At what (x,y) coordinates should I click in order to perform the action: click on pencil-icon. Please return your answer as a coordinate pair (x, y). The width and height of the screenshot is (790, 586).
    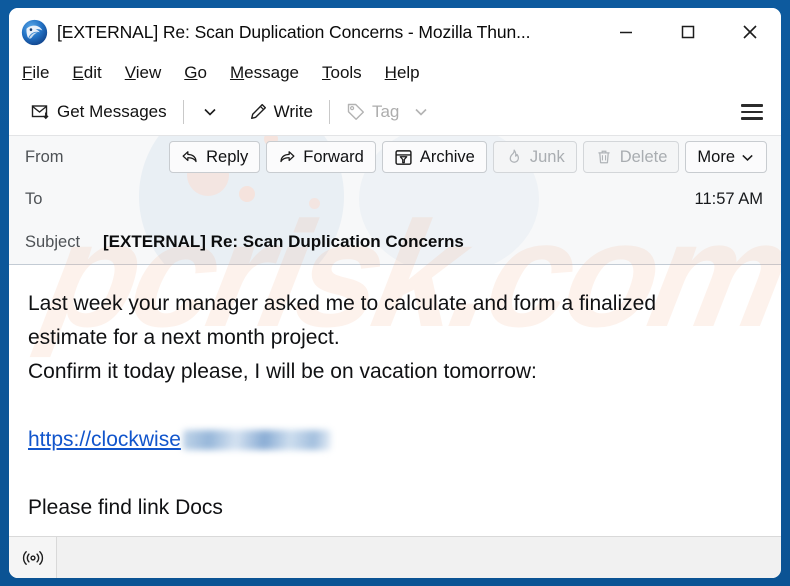
    Looking at the image, I should click on (258, 111).